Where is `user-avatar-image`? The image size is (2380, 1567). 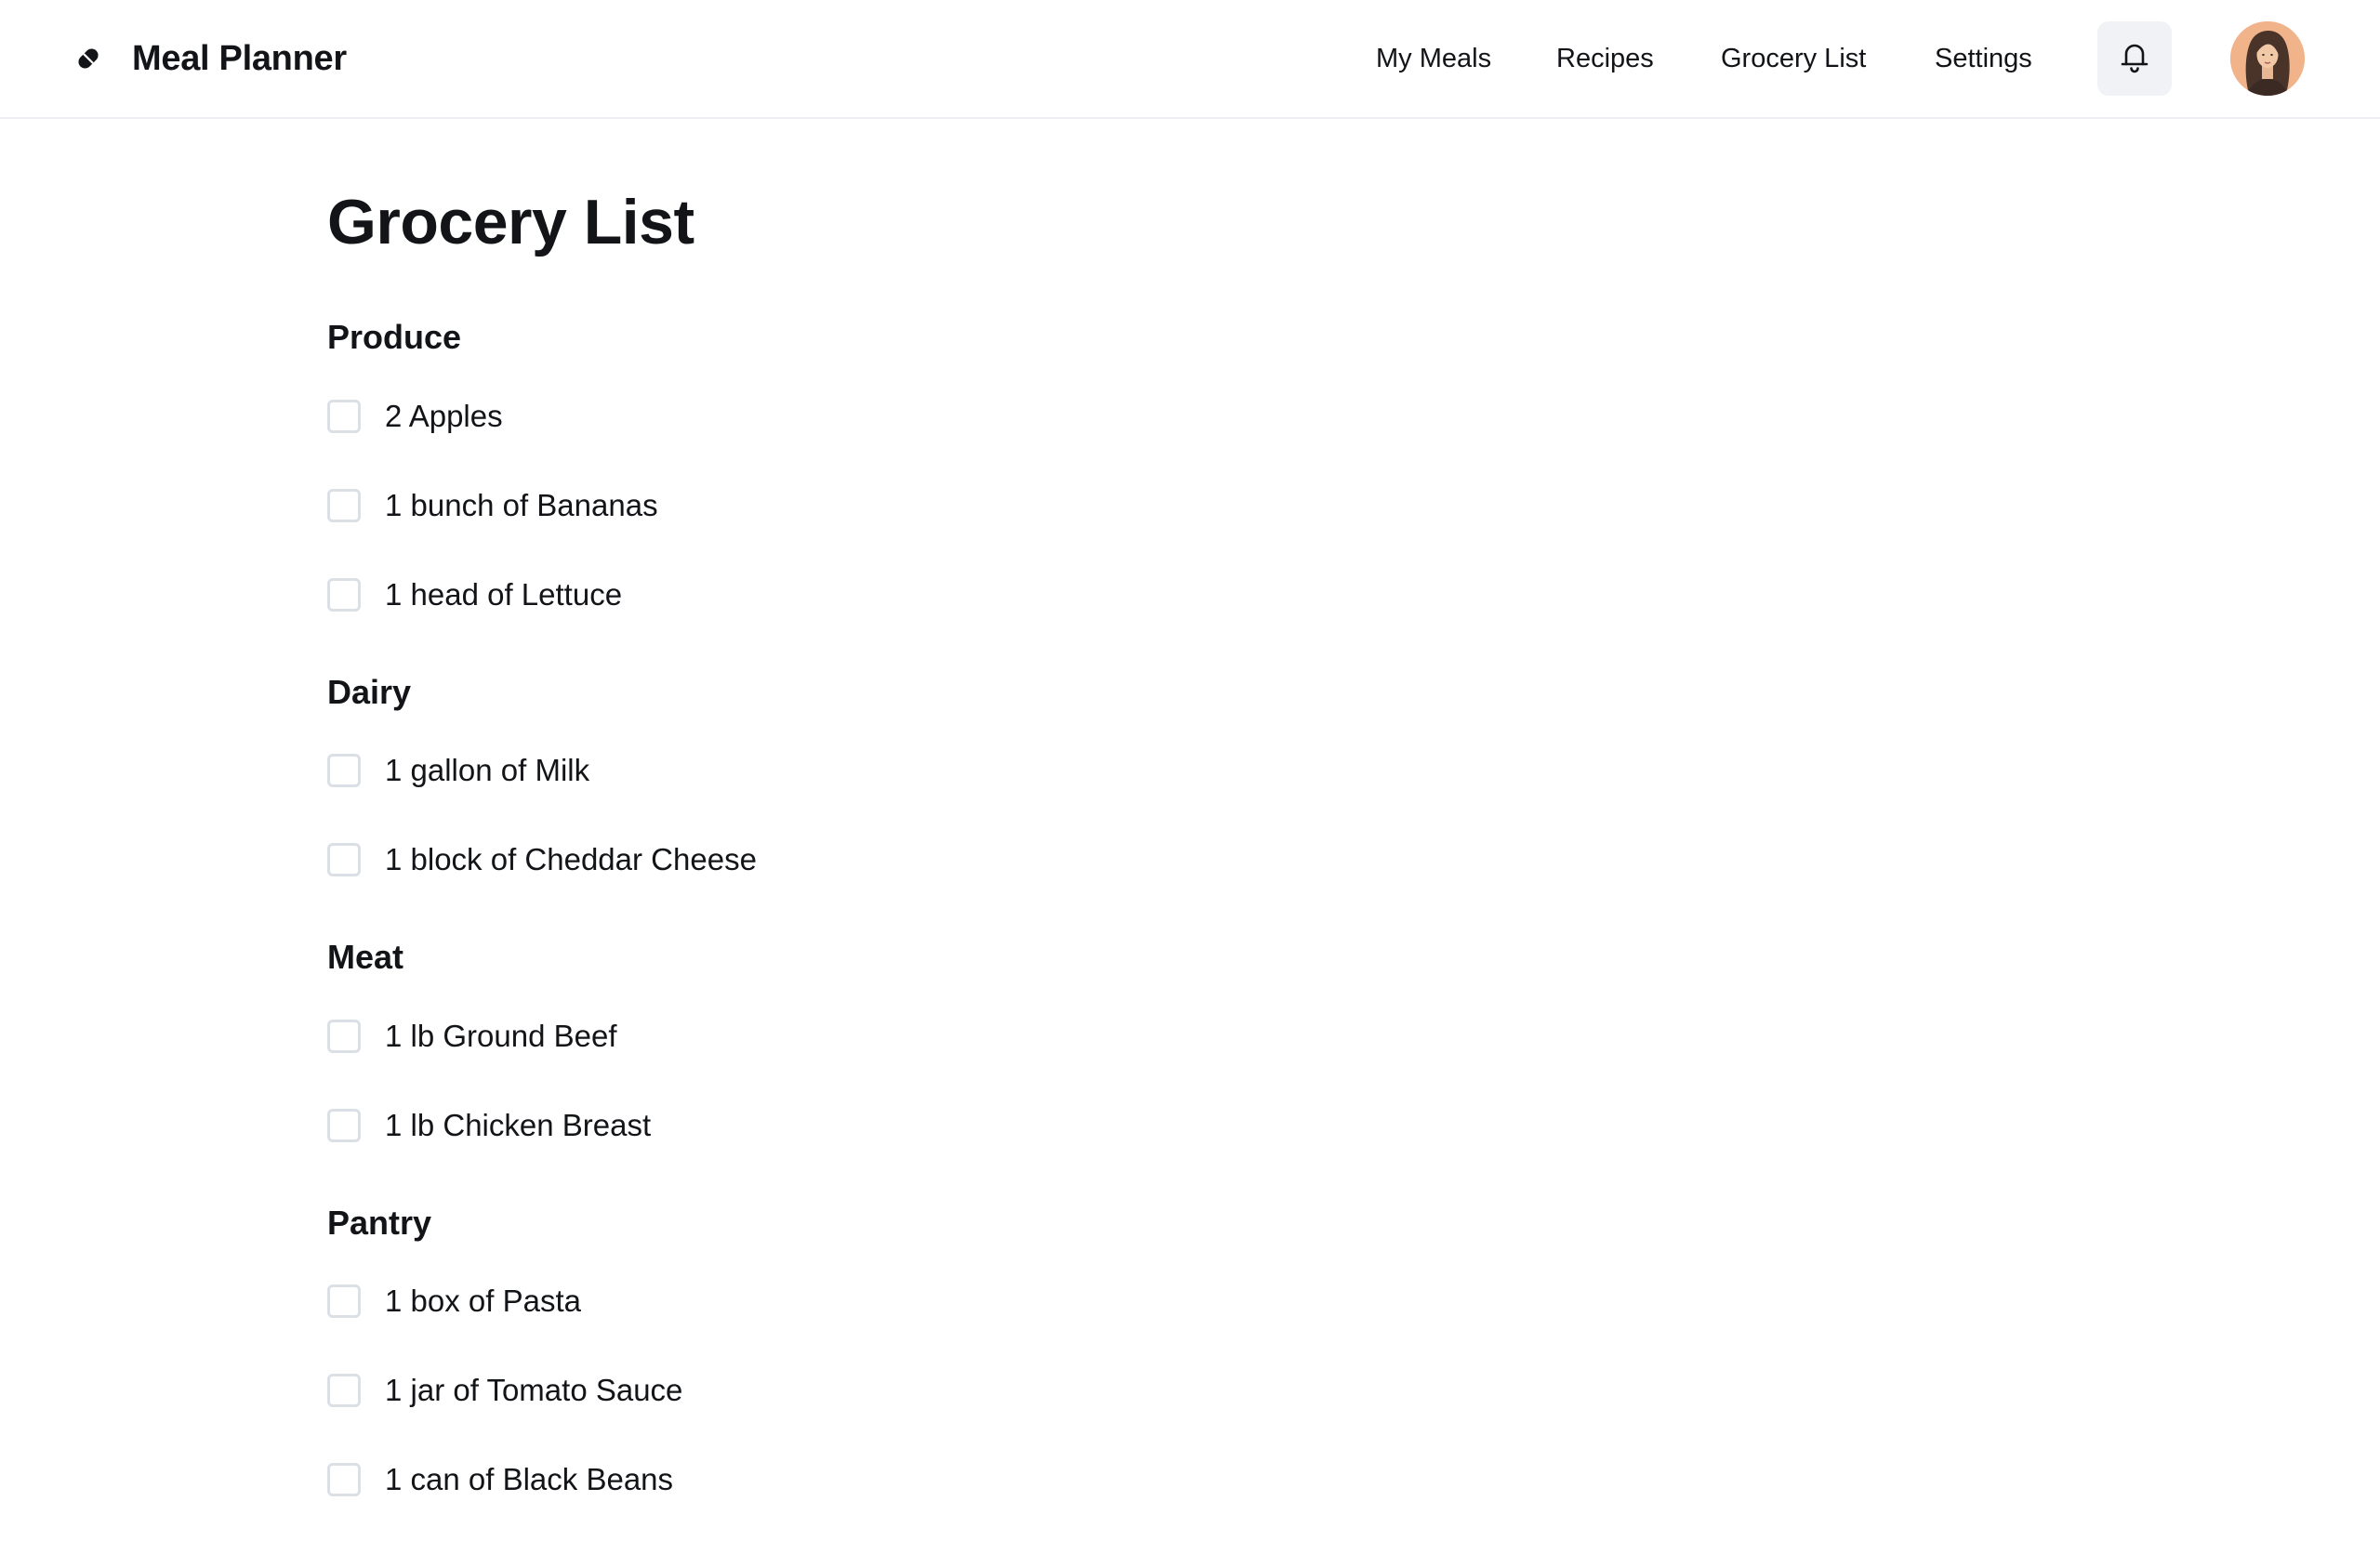 user-avatar-image is located at coordinates (2267, 58).